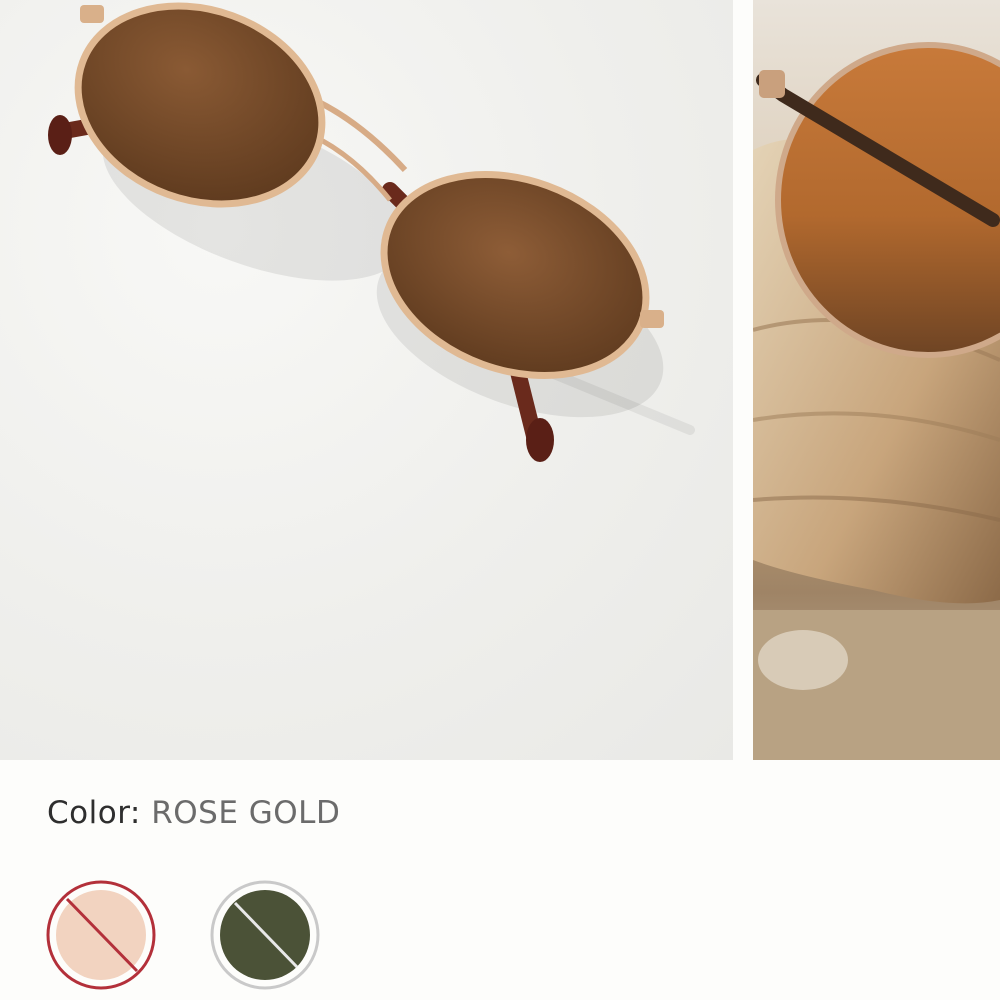  I want to click on swatch-olive, so click(265, 935).